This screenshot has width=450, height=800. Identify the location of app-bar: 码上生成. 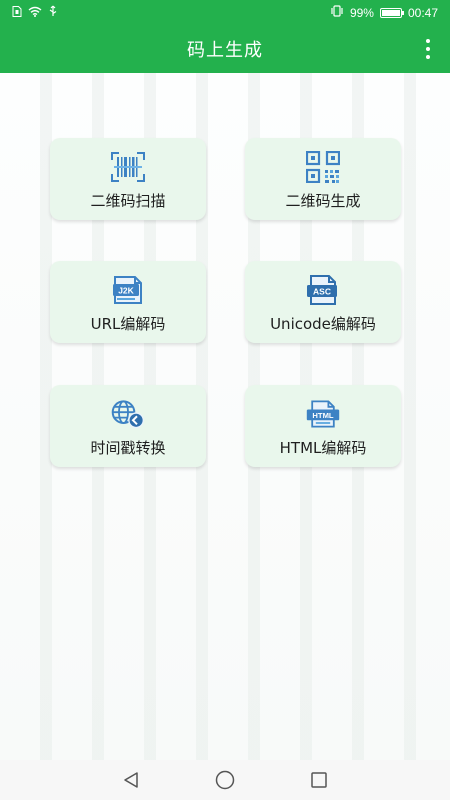
(225, 49).